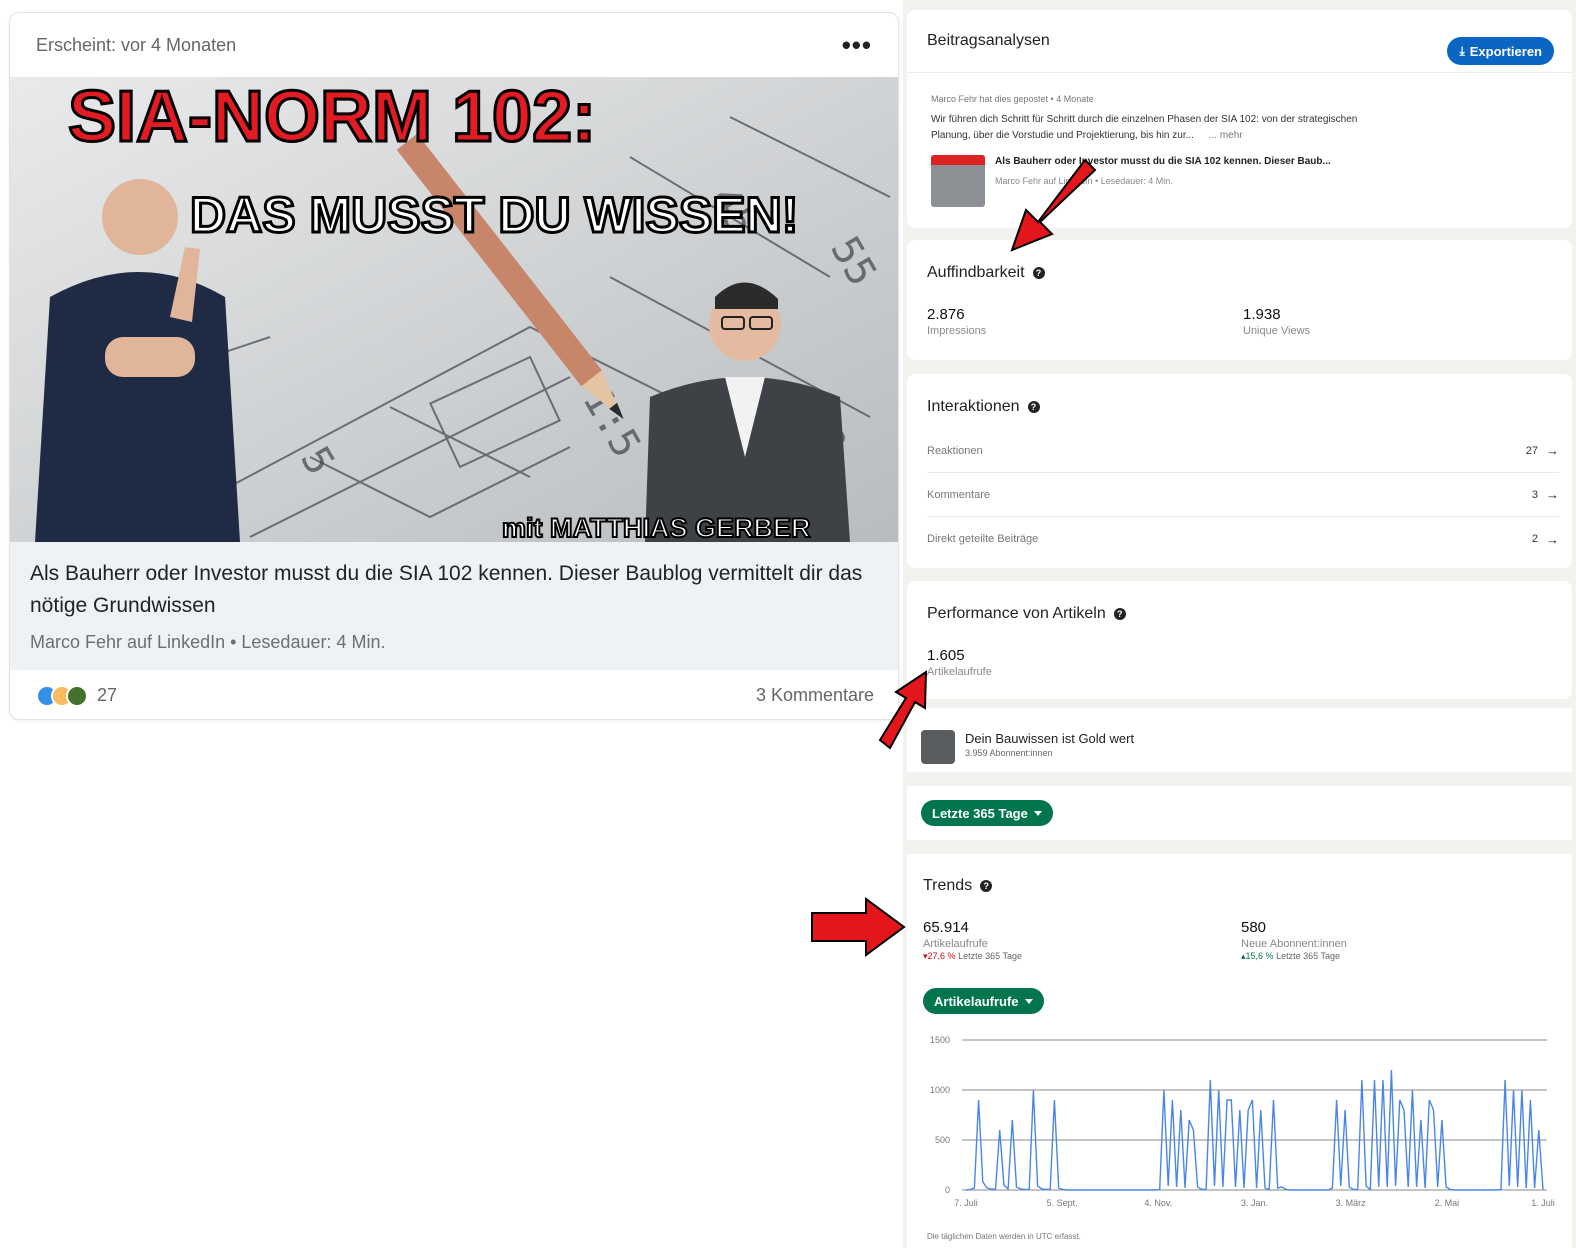 The height and width of the screenshot is (1248, 1576). I want to click on discoverability-title: Auffindbarkeit ?, so click(986, 273).